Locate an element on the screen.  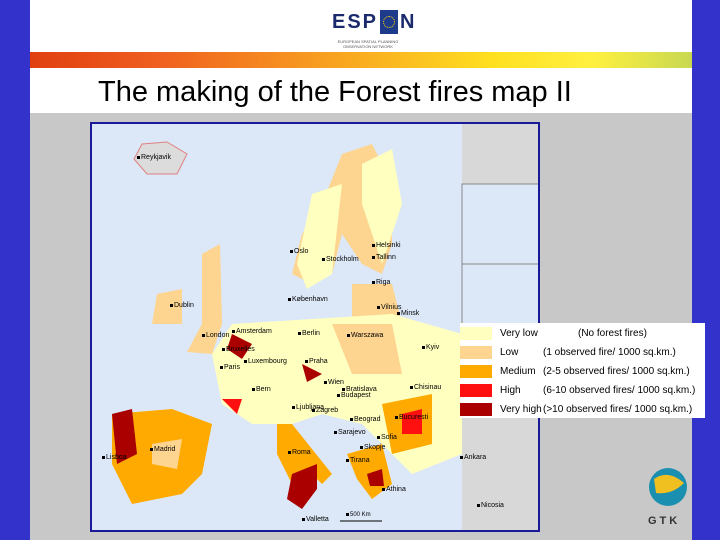
decorative-stripe is located at coordinates (361, 60).